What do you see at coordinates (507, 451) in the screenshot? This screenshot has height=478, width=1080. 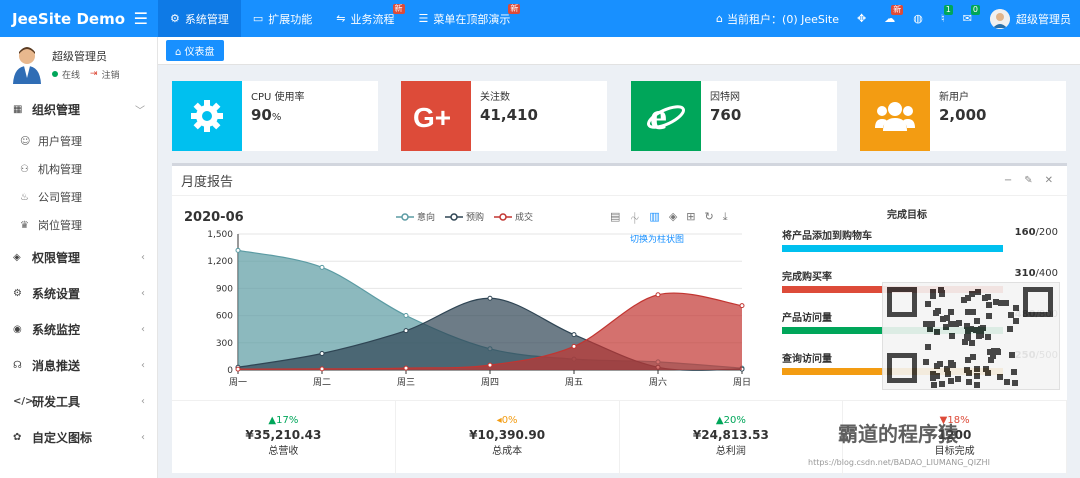 I see `stat-caption: 总成本` at bounding box center [507, 451].